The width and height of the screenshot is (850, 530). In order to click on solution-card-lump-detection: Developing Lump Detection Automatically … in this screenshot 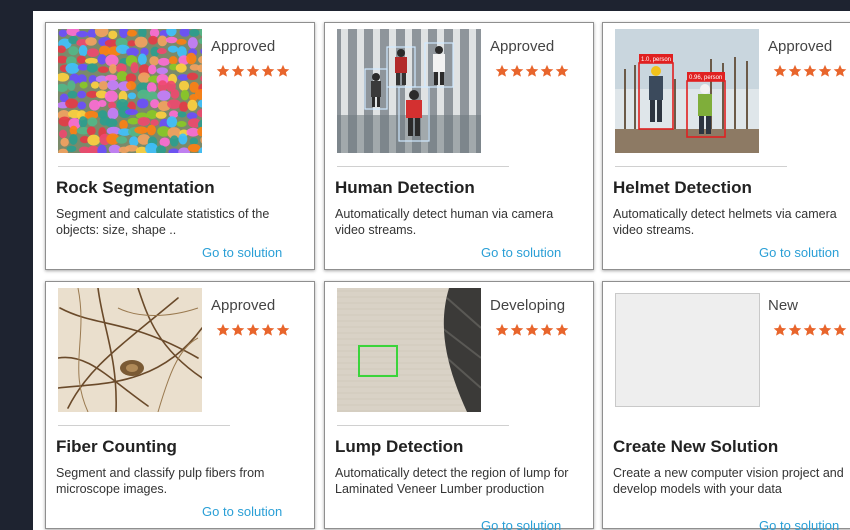, I will do `click(459, 405)`.